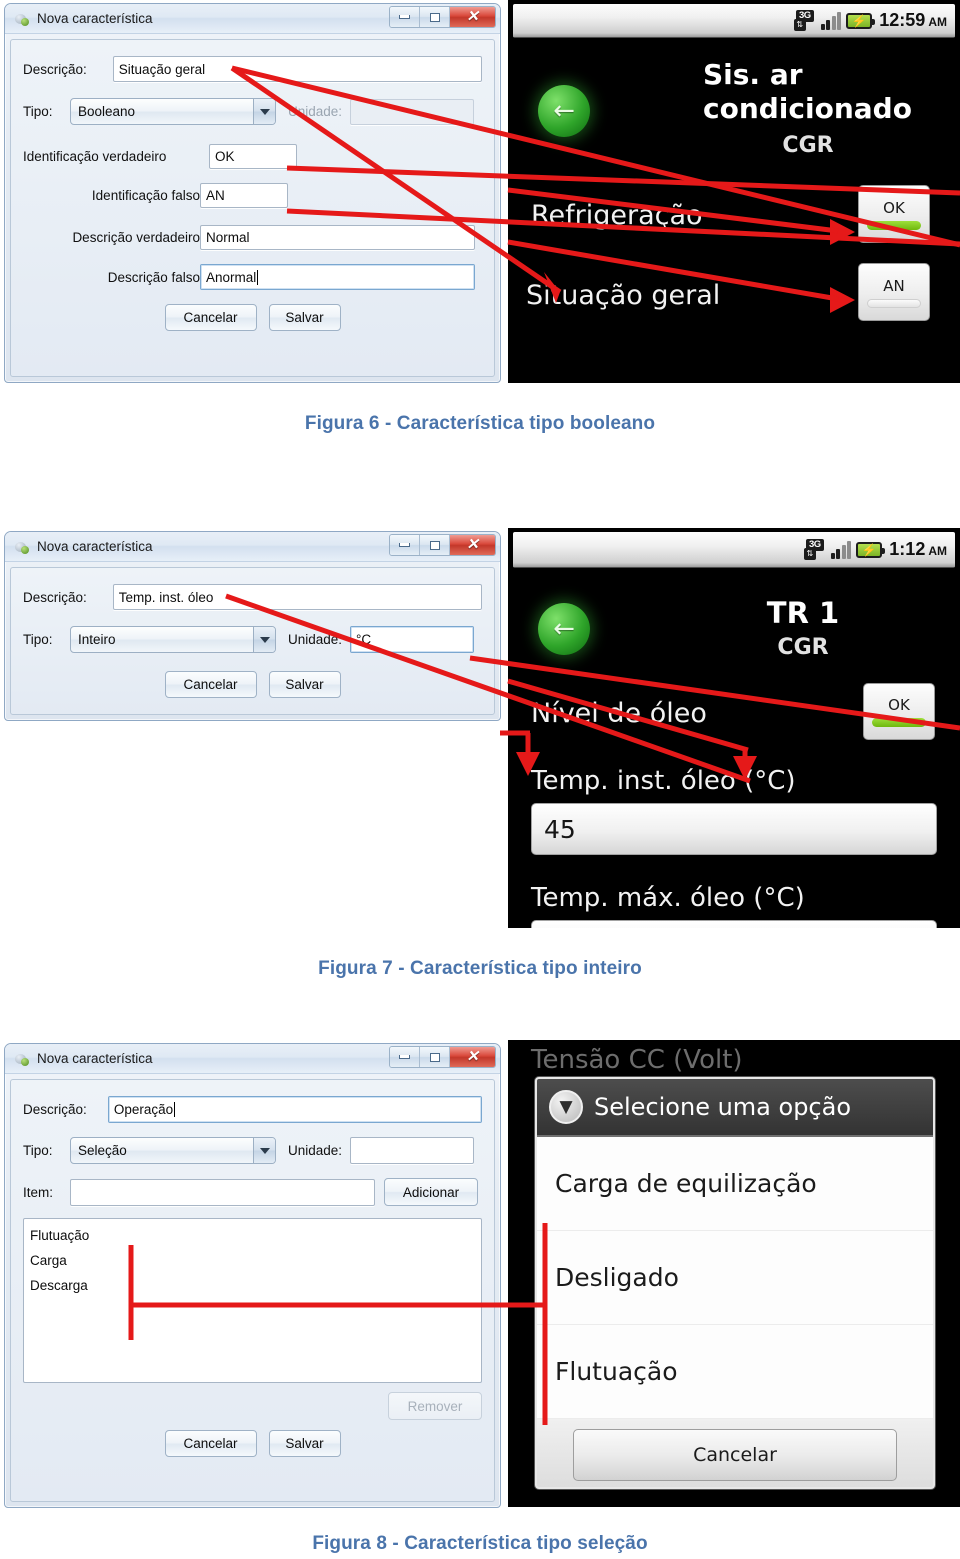 Image resolution: width=960 pixels, height=1559 pixels. What do you see at coordinates (735, 1372) in the screenshot?
I see `option-item: Flutuação` at bounding box center [735, 1372].